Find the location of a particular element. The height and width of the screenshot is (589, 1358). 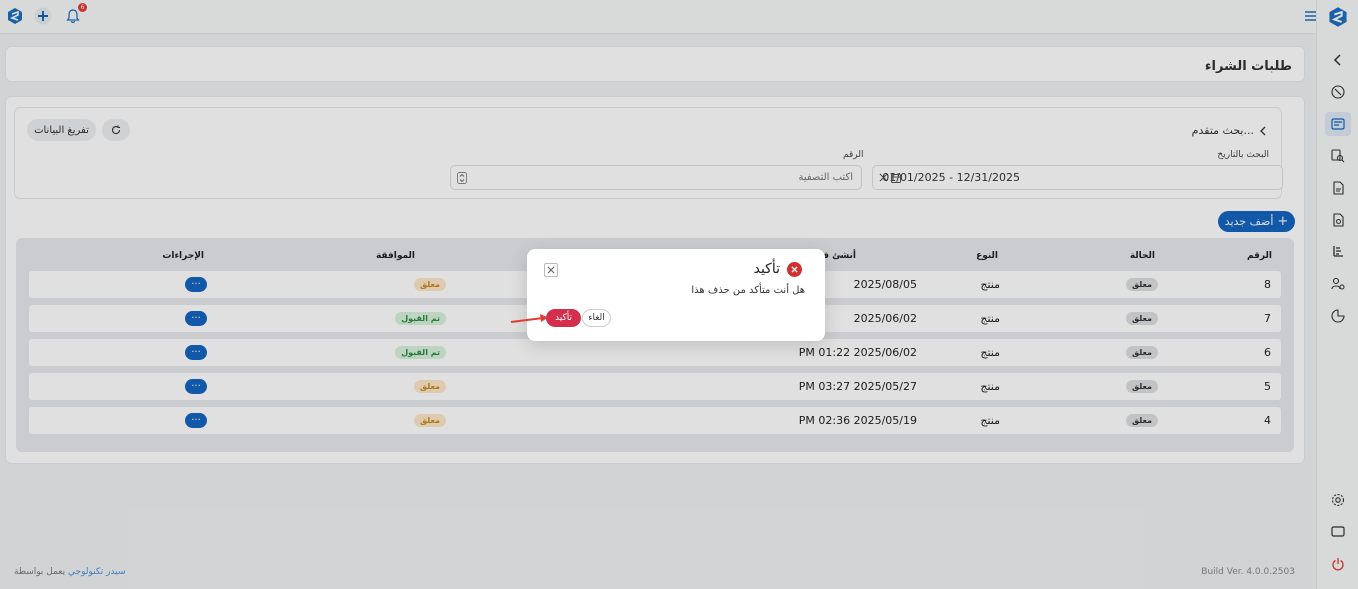

cancel-button: الغاء is located at coordinates (596, 318).